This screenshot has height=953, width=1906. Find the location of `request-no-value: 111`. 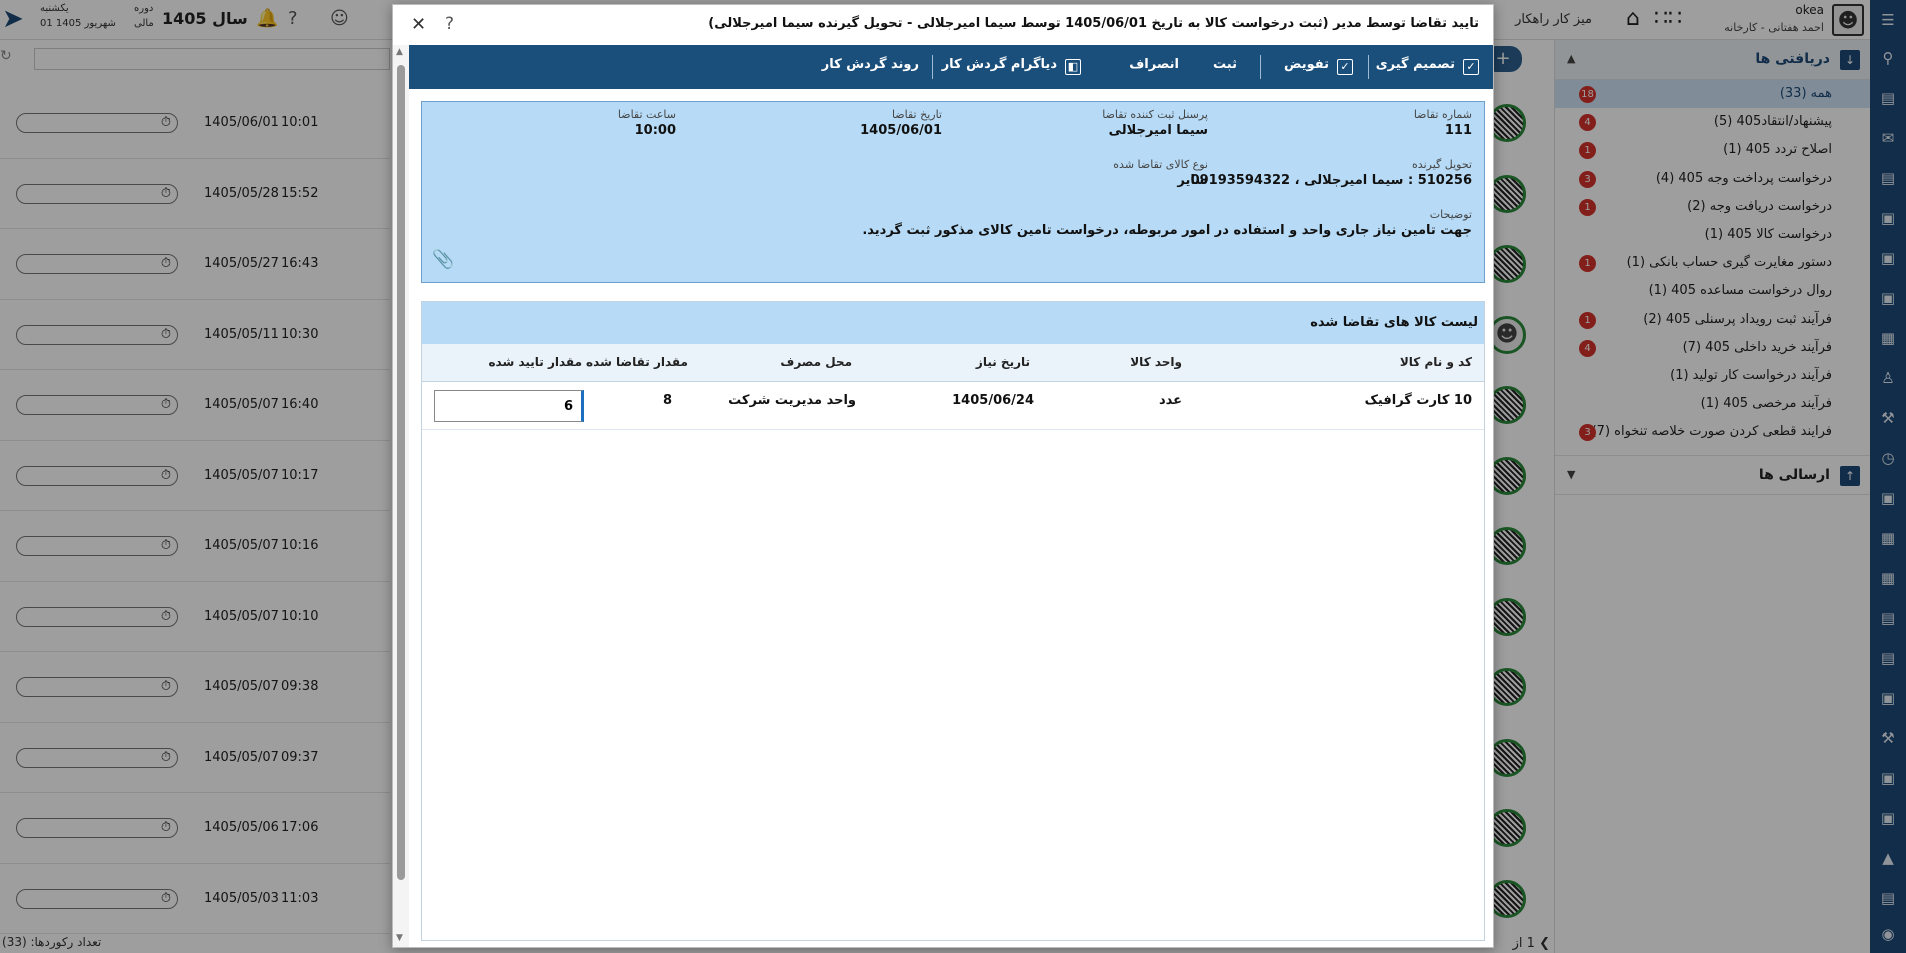

request-no-value: 111 is located at coordinates (1458, 130).